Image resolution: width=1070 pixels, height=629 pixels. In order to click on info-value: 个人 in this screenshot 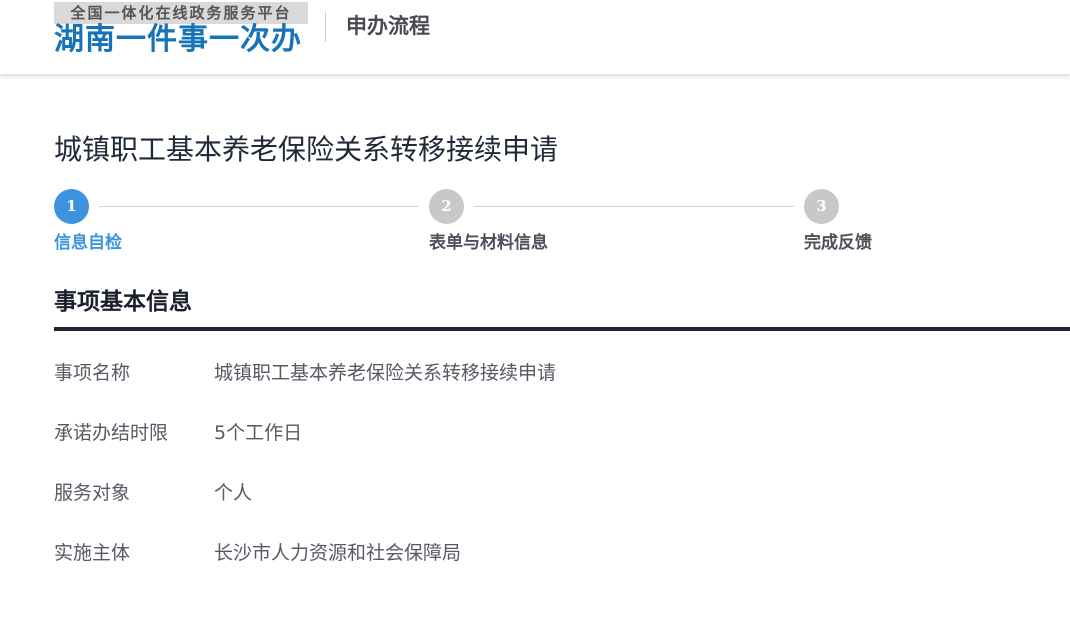, I will do `click(233, 493)`.